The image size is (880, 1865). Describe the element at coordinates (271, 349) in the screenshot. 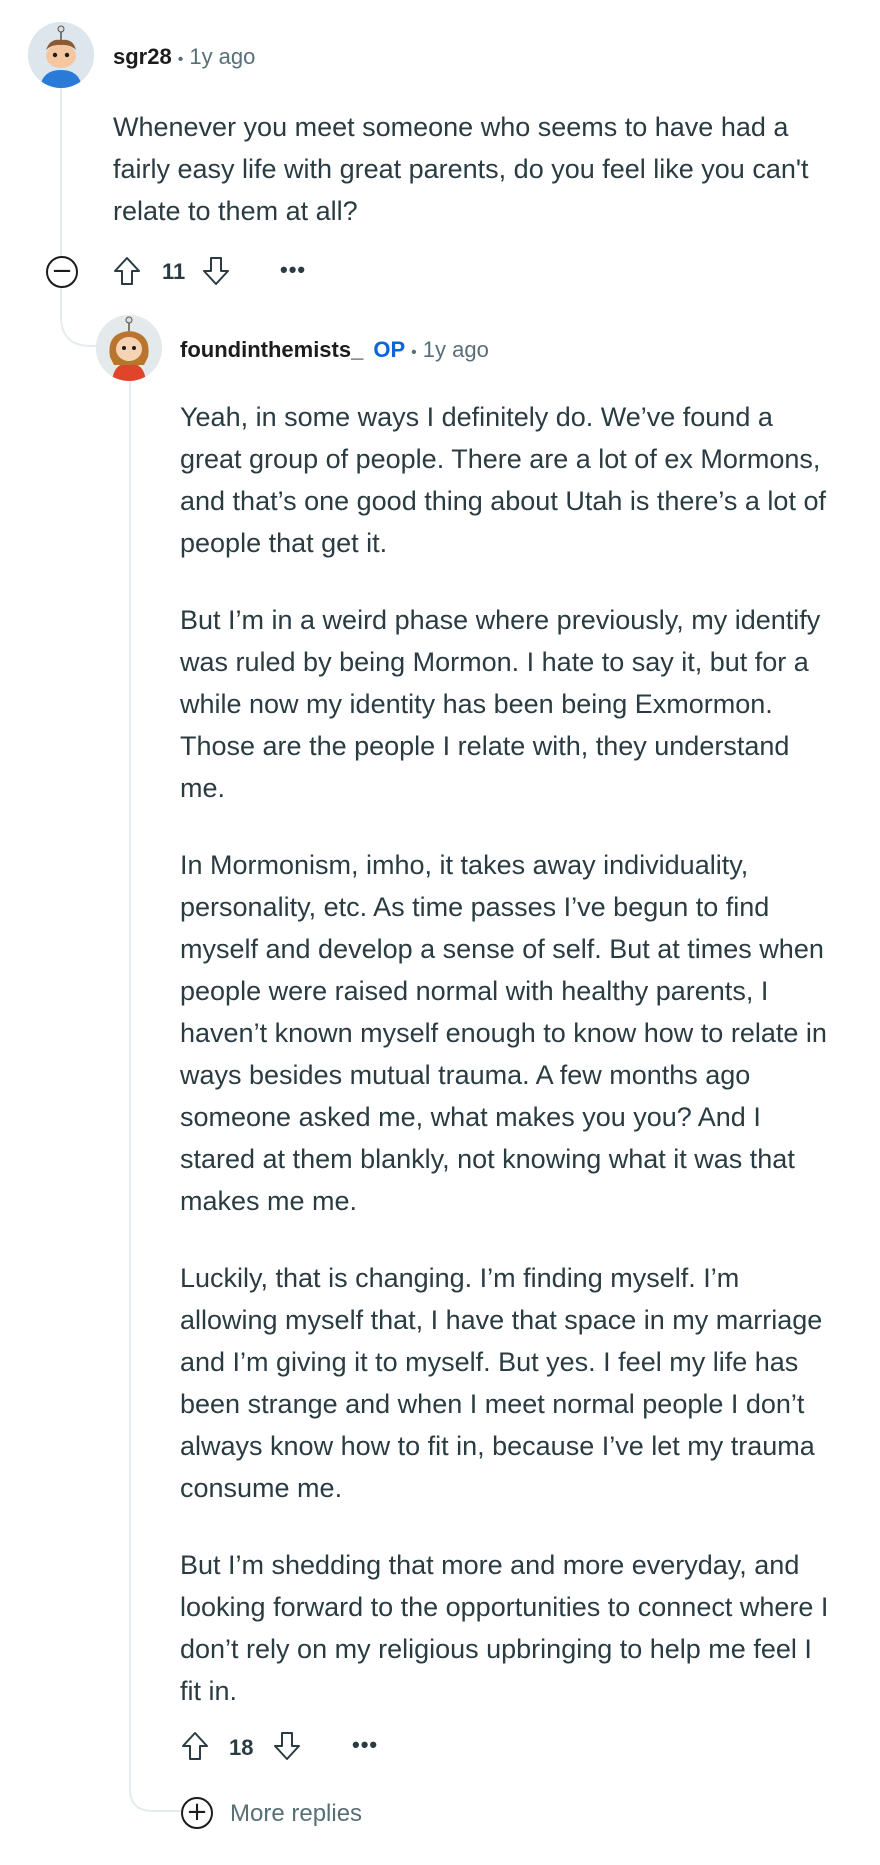

I see `username: foundinthemists_` at that location.